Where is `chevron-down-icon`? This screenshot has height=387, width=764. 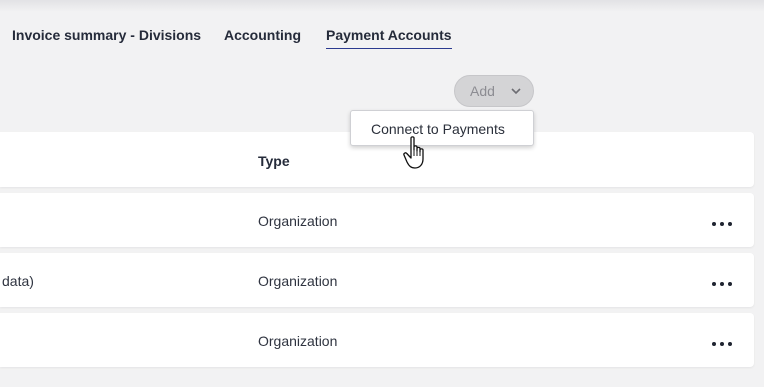 chevron-down-icon is located at coordinates (516, 91).